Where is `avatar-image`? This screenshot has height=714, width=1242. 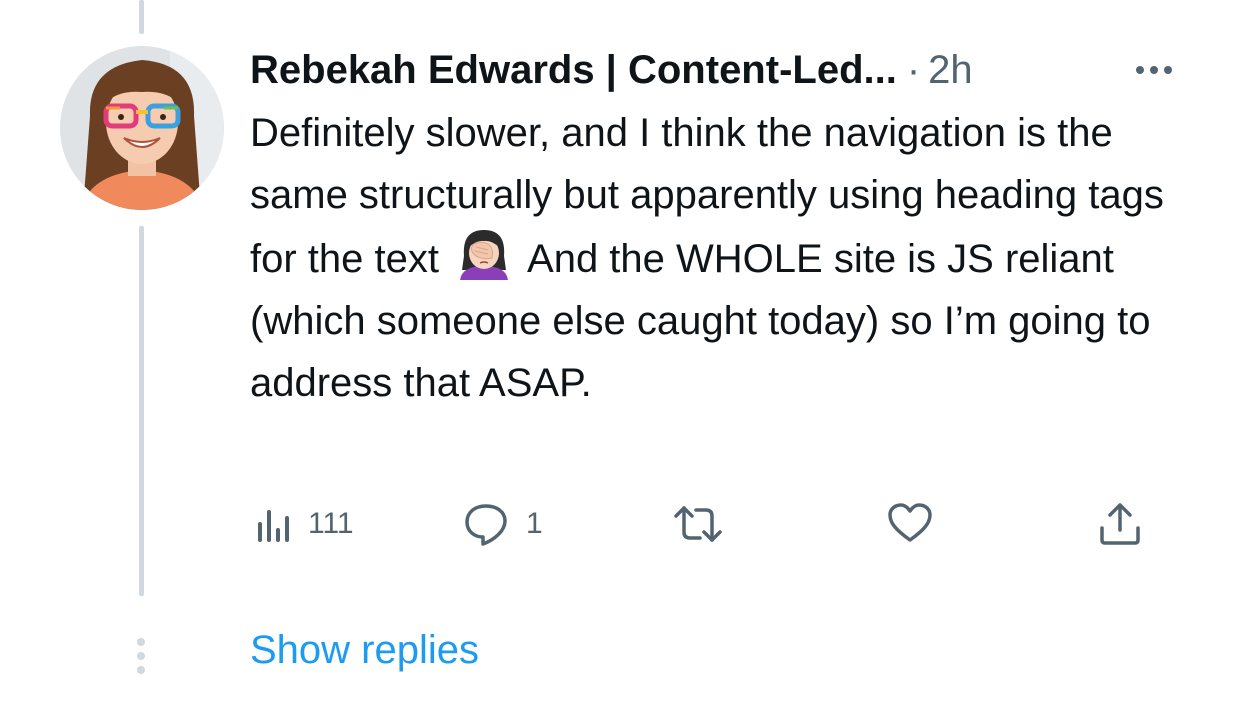
avatar-image is located at coordinates (142, 128).